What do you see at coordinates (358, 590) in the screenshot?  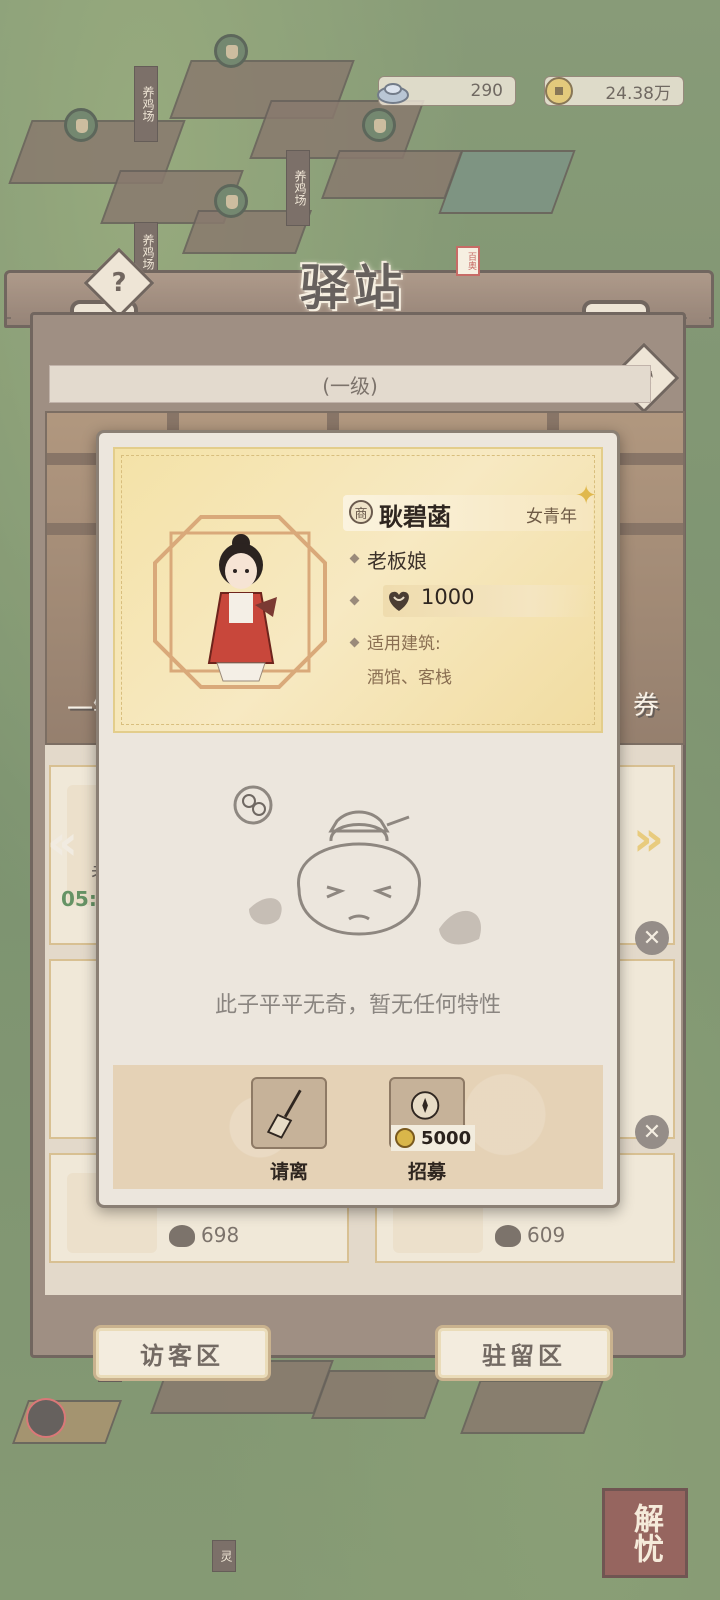 I see `guest-hero-card: 商 耿碧菡 女青年 ✦ 老板娘 1000 适用建筑: 酒馆、客栈` at bounding box center [358, 590].